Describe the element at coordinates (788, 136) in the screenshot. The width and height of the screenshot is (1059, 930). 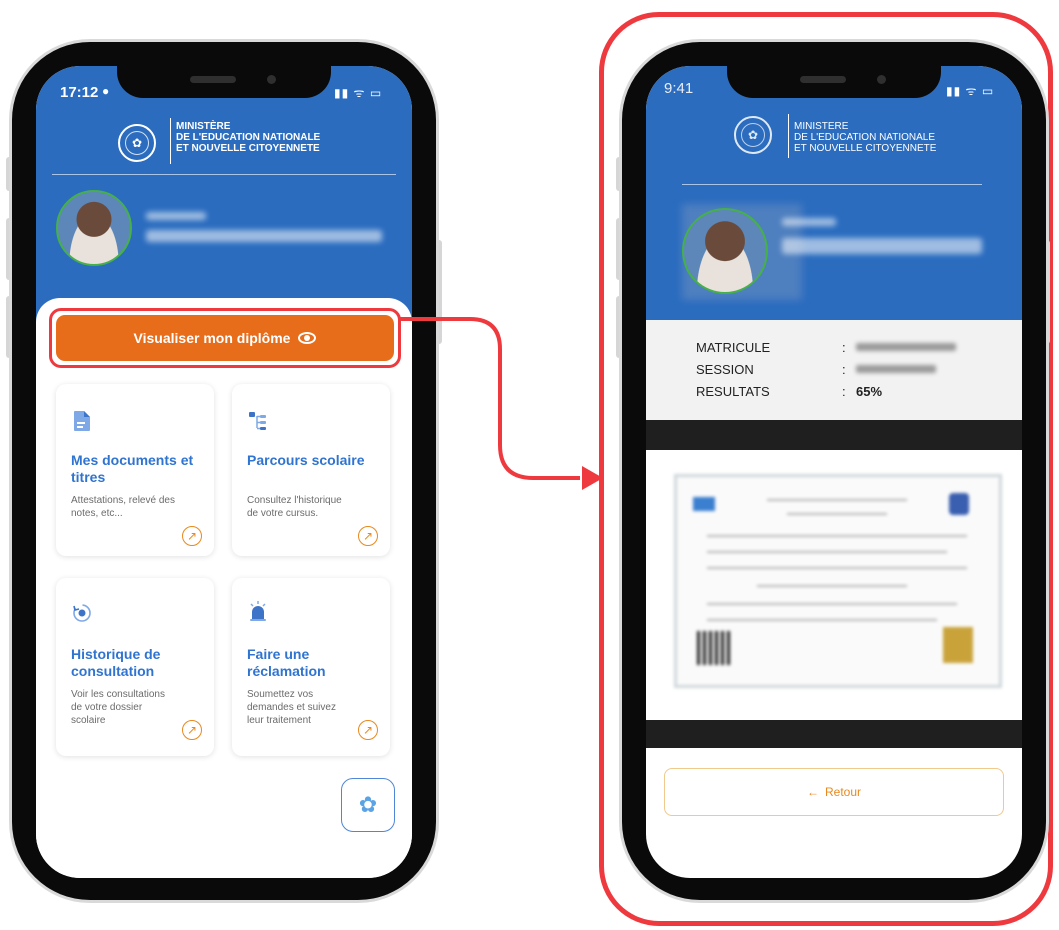
I see `header-divider` at that location.